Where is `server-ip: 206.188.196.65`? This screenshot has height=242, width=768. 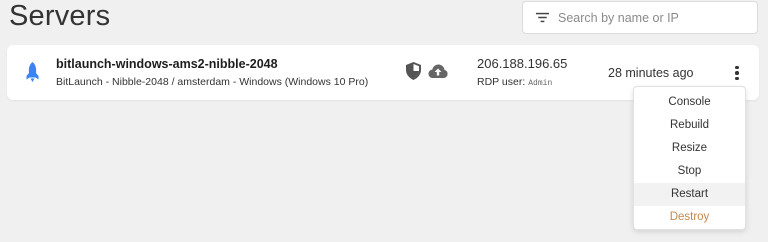 server-ip: 206.188.196.65 is located at coordinates (522, 63).